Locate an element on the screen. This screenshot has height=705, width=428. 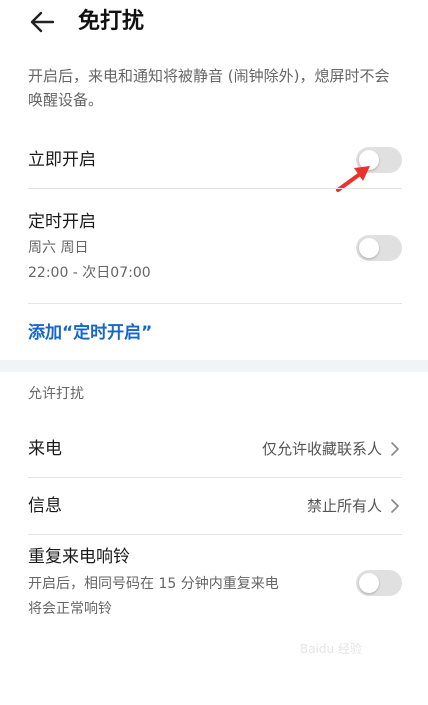
page-title: 免打扰 is located at coordinates (111, 21).